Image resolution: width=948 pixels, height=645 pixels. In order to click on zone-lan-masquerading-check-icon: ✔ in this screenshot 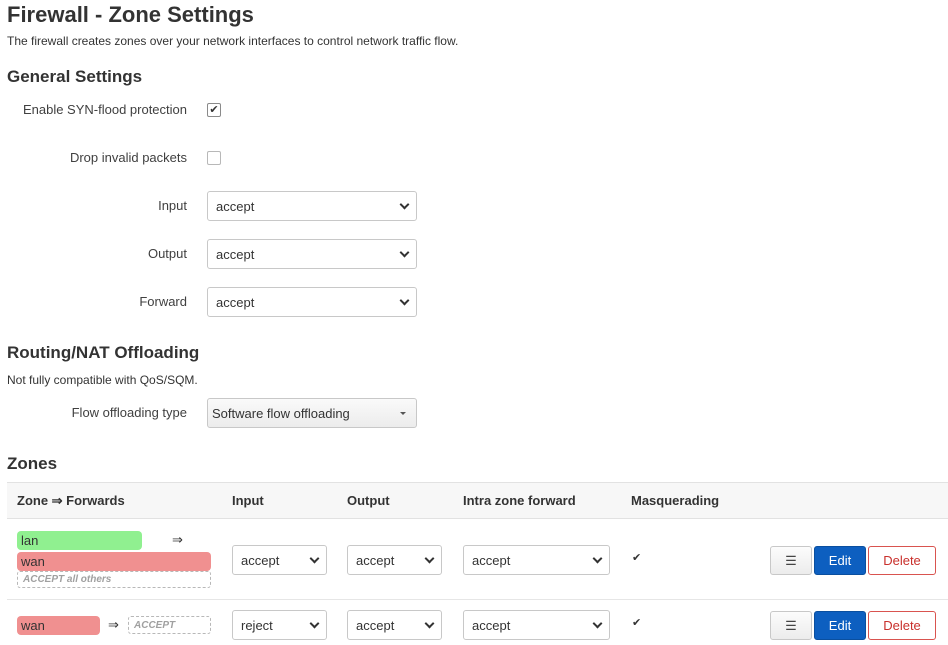, I will do `click(636, 557)`.